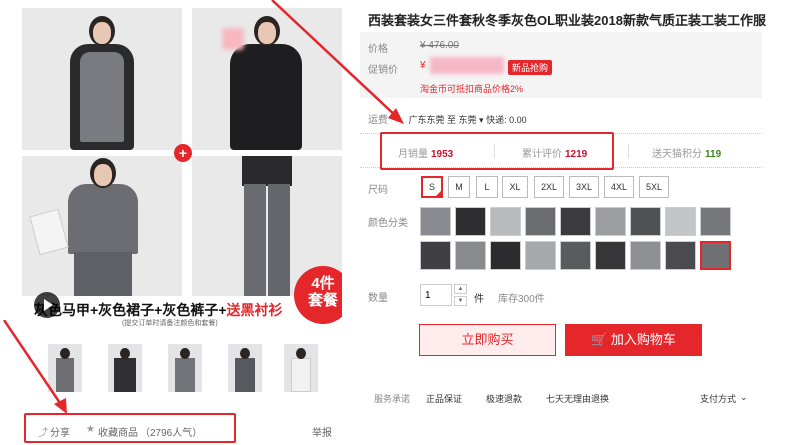  Describe the element at coordinates (619, 187) in the screenshot. I see `size-option: 4XL` at that location.